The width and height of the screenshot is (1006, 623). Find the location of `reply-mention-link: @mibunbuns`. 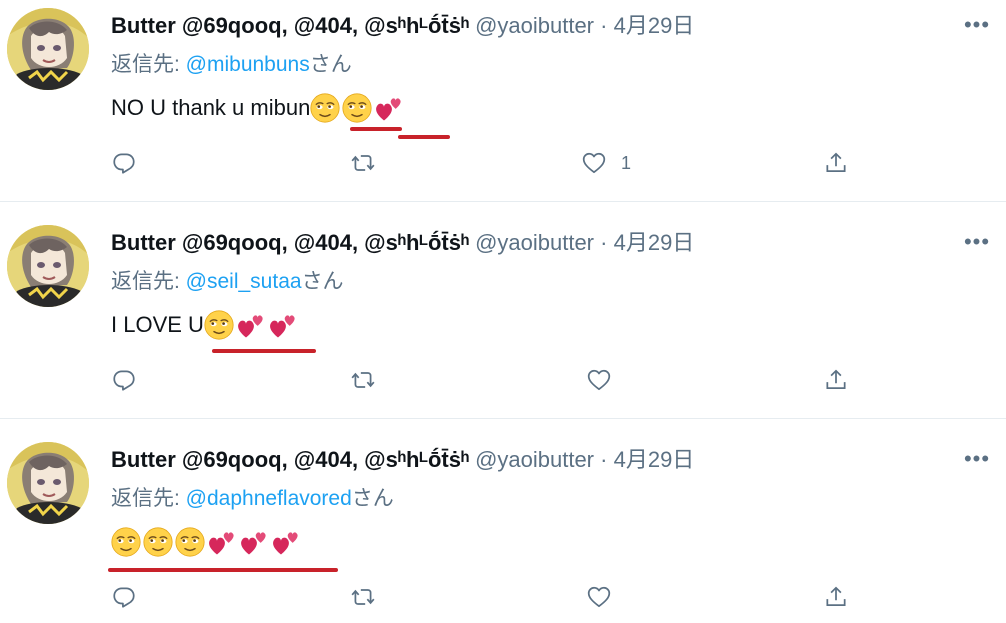

reply-mention-link: @mibunbuns is located at coordinates (248, 64).